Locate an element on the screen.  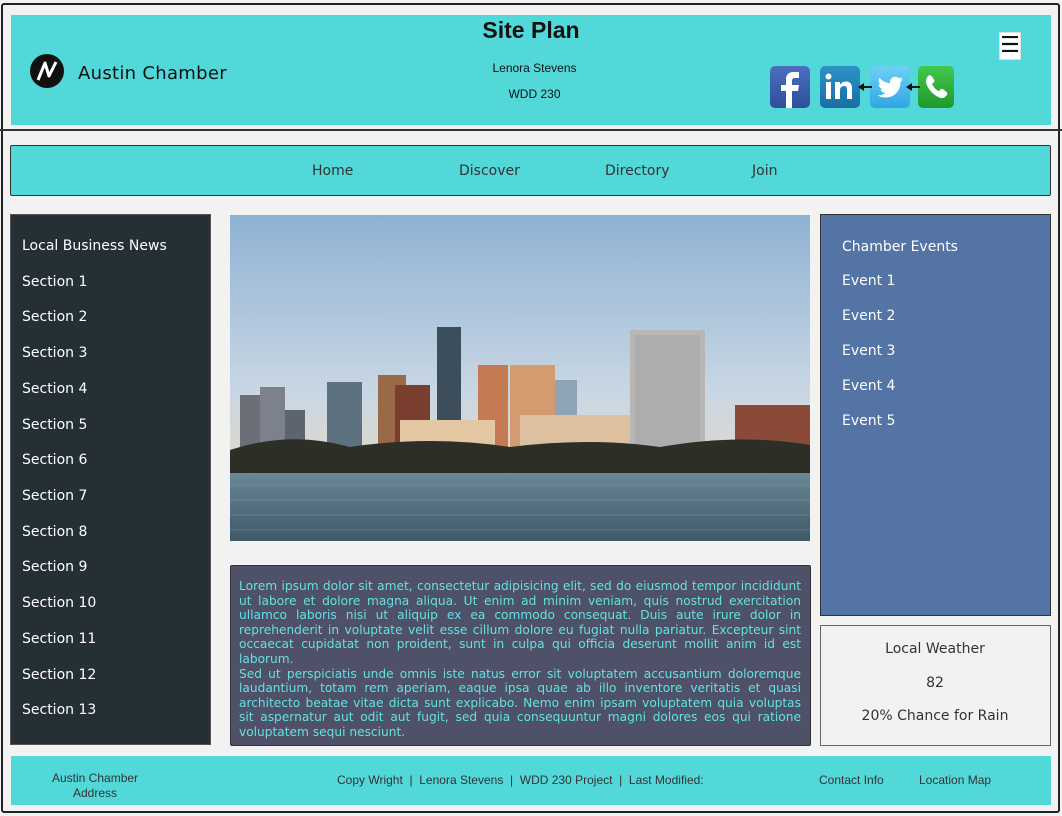
sidebar-item-section-4: Section 4 is located at coordinates (54, 389).